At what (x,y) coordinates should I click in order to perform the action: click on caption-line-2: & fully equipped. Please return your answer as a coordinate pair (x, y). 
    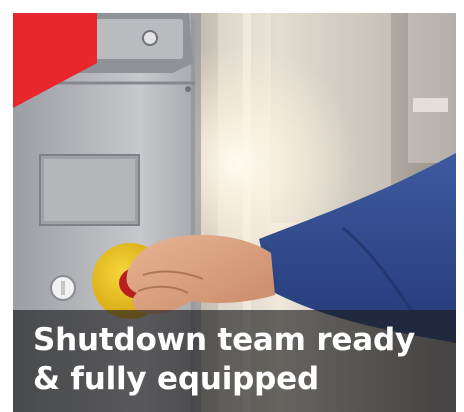
    Looking at the image, I should click on (176, 379).